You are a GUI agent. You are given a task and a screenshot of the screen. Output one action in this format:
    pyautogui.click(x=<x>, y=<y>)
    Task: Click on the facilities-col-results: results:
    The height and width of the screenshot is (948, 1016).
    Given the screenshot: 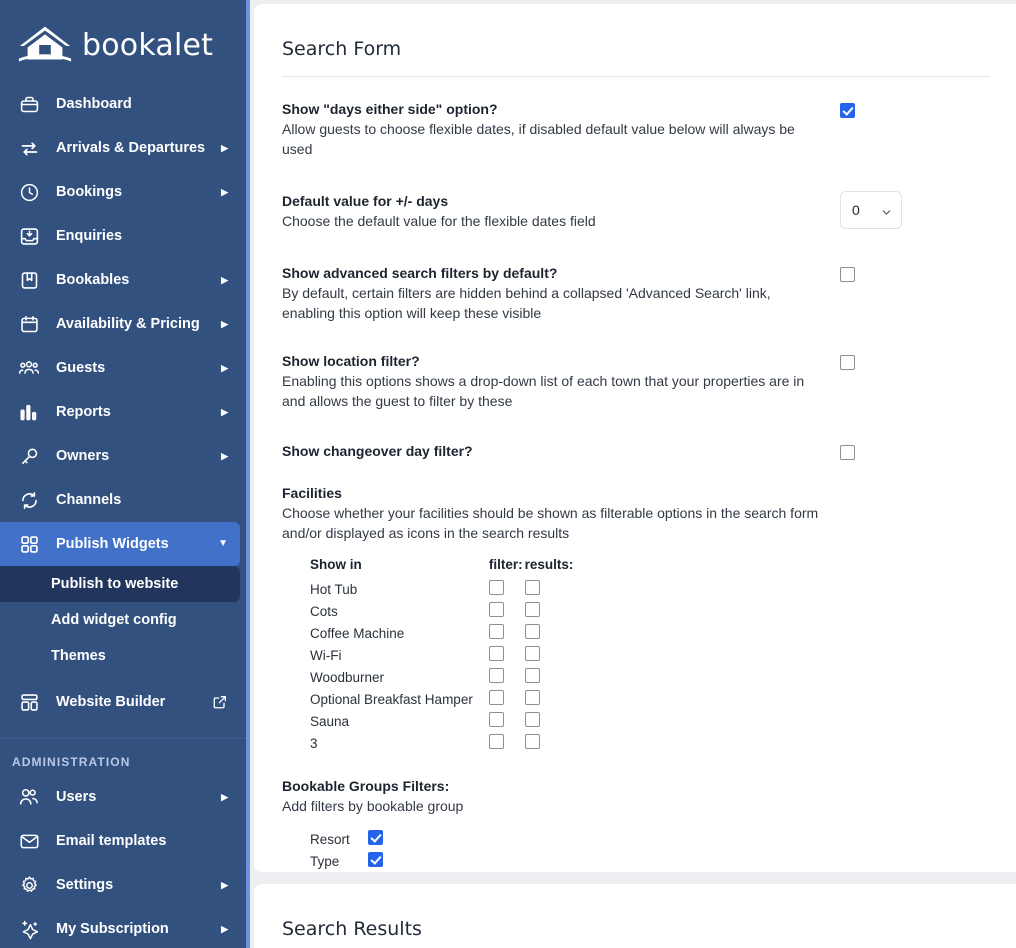 What is the action you would take?
    pyautogui.click(x=549, y=564)
    